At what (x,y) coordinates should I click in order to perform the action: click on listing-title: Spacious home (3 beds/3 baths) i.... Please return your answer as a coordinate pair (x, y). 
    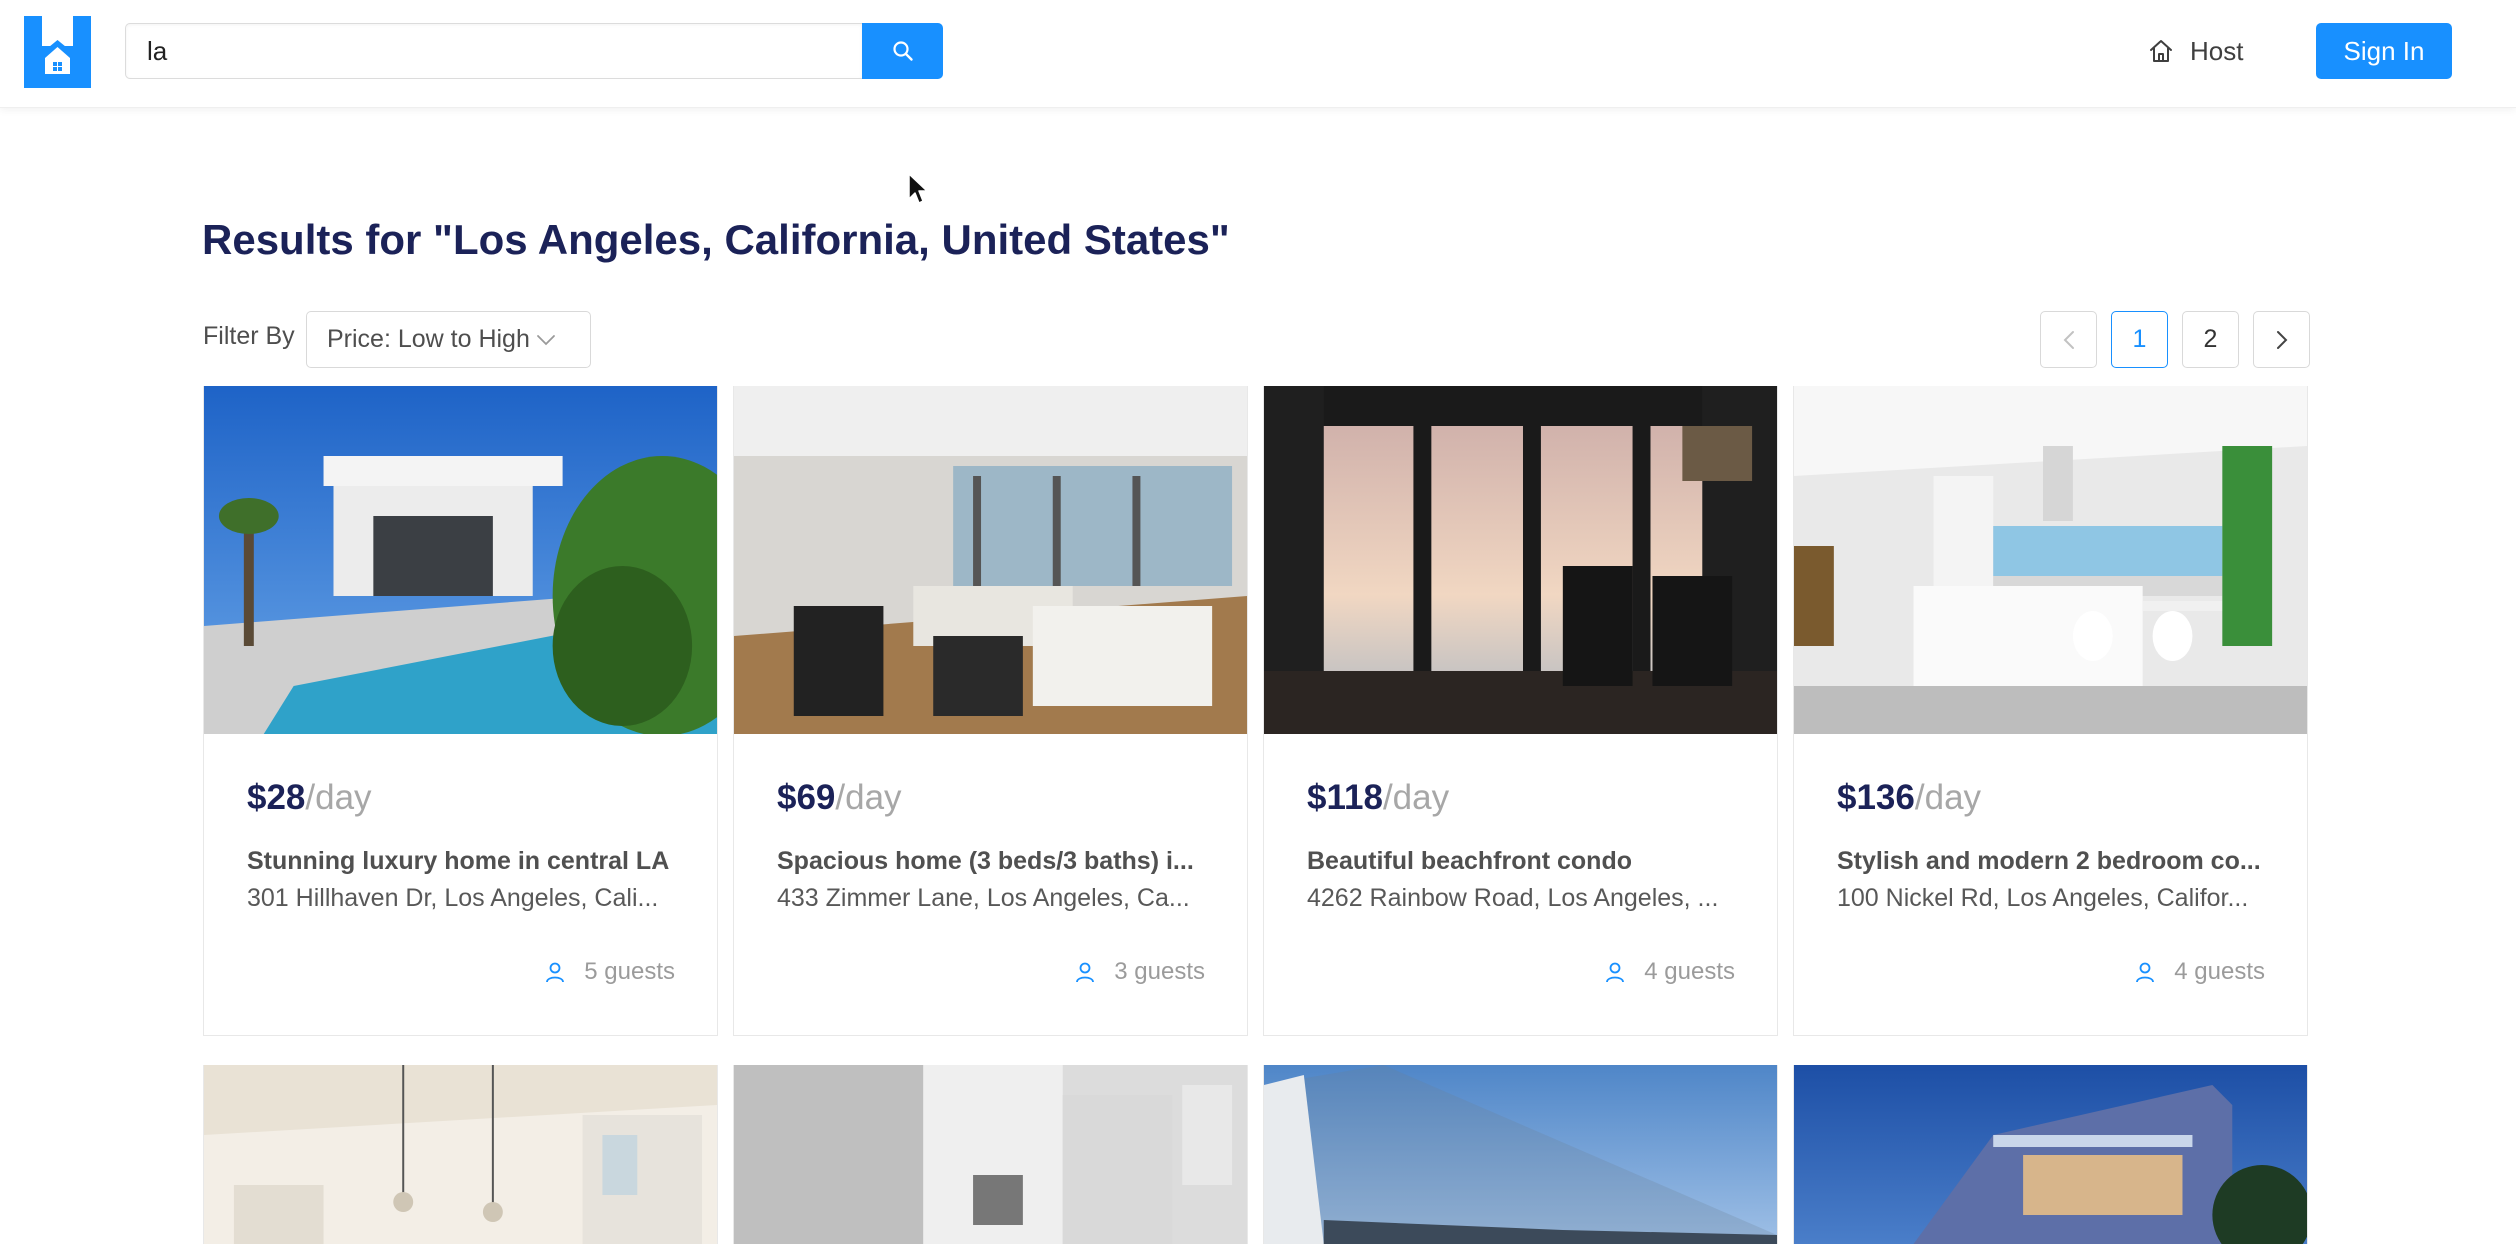
    Looking at the image, I should click on (985, 861).